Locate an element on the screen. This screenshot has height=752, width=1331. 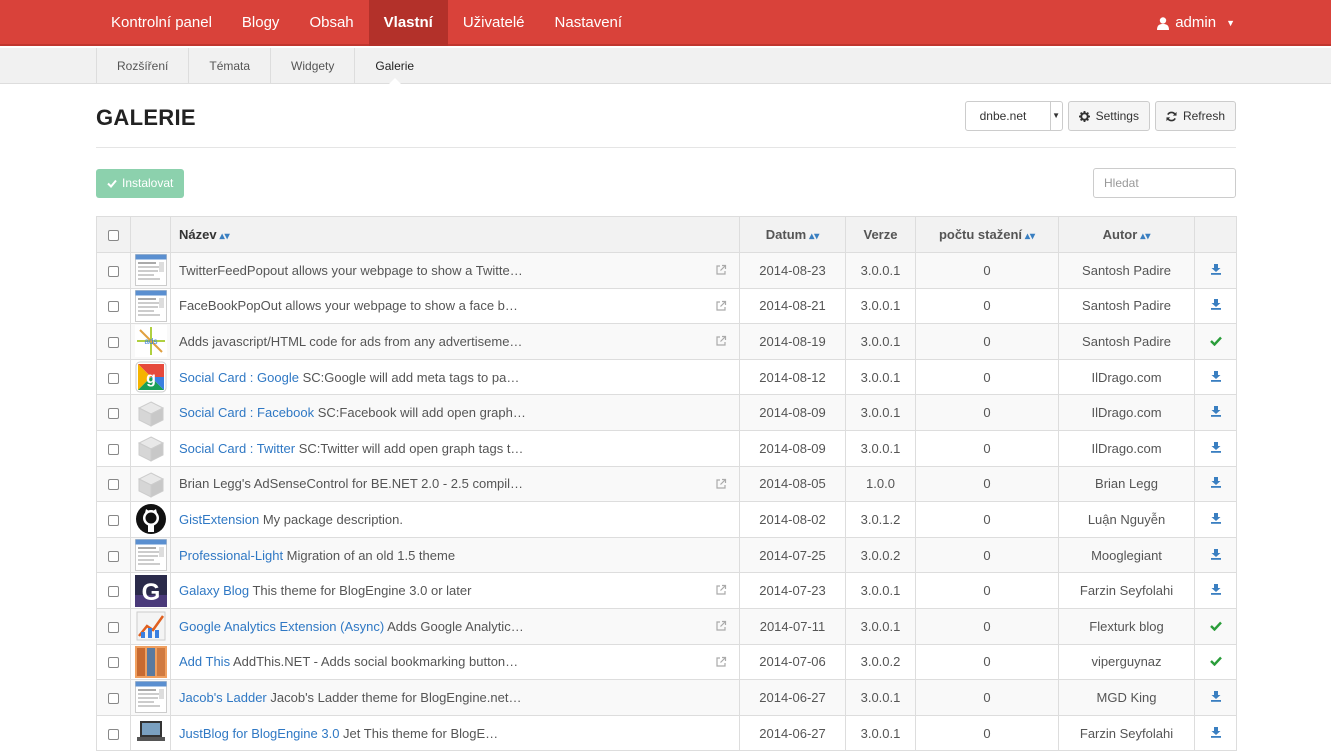
thumbnail-cell: G is located at coordinates (150, 590).